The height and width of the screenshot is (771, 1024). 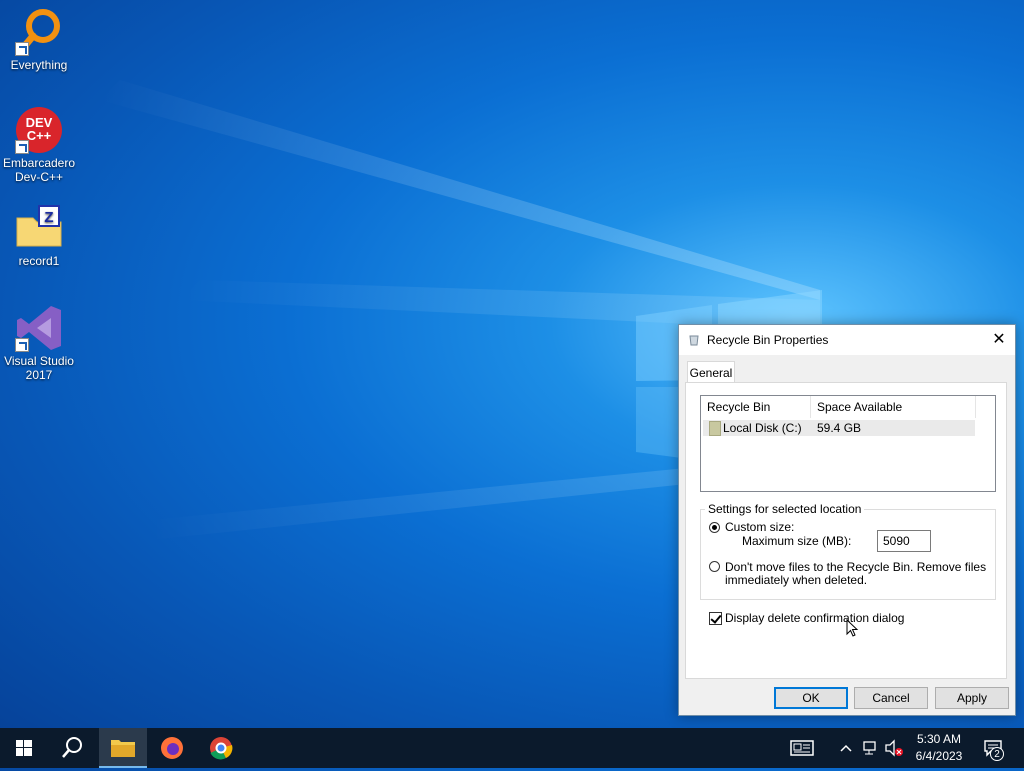 What do you see at coordinates (714, 527) in the screenshot?
I see `custom-size-radio` at bounding box center [714, 527].